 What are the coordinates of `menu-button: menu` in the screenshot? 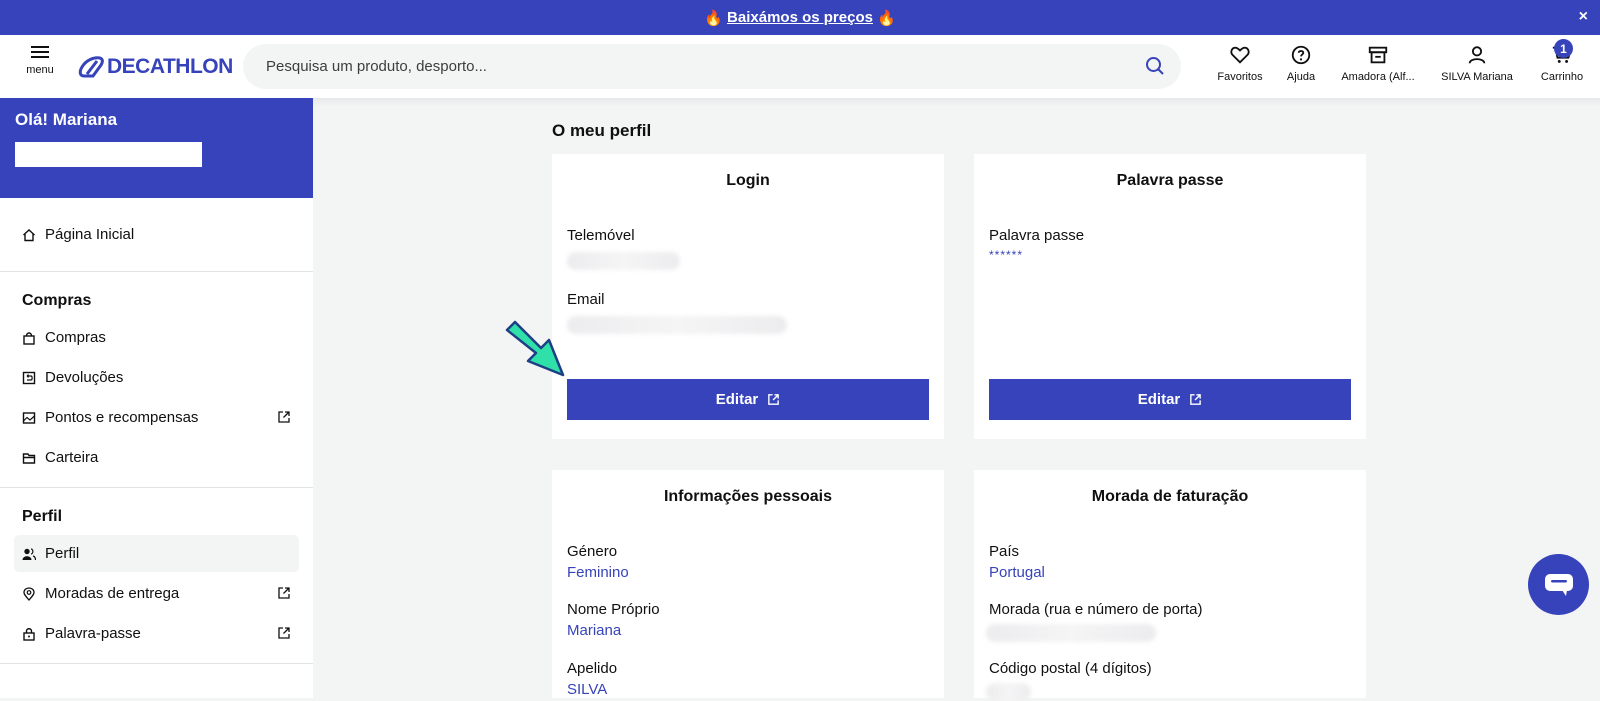 It's located at (40, 59).